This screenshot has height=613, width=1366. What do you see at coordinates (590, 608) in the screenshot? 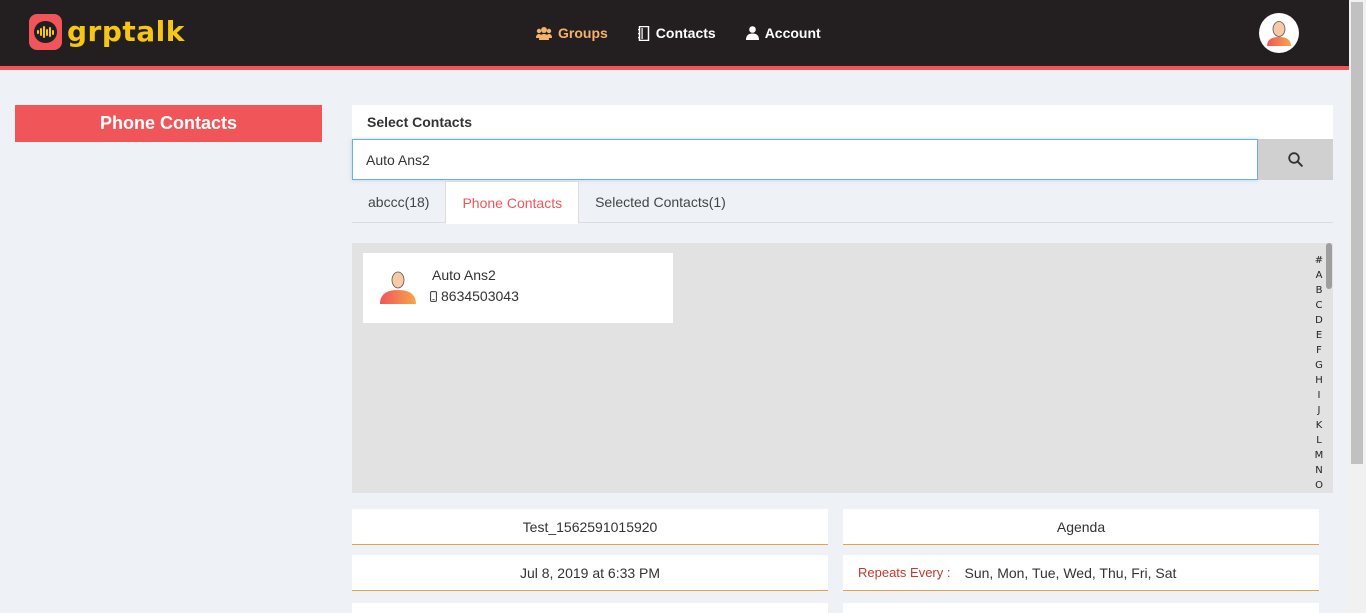
I see `next-field-left` at bounding box center [590, 608].